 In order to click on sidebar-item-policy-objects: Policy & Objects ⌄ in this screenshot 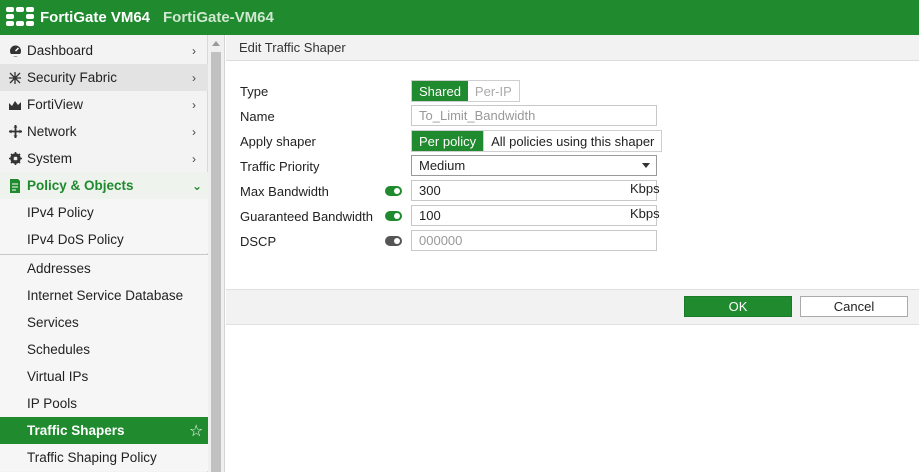, I will do `click(104, 185)`.